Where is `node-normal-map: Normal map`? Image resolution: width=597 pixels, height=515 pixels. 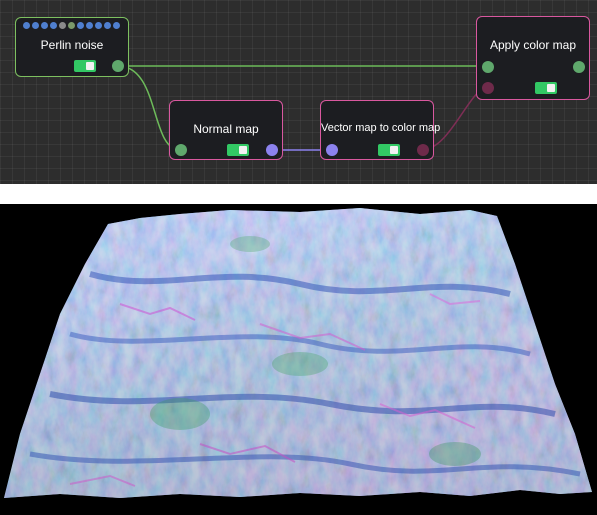
node-normal-map: Normal map is located at coordinates (226, 130).